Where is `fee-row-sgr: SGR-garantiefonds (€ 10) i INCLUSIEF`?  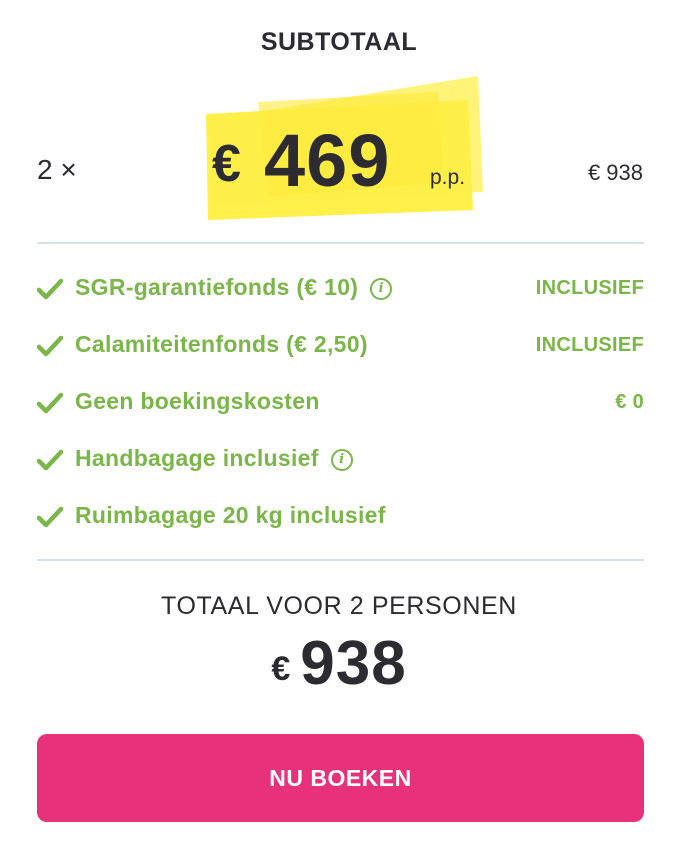
fee-row-sgr: SGR-garantiefonds (€ 10) i INCLUSIEF is located at coordinates (340, 298).